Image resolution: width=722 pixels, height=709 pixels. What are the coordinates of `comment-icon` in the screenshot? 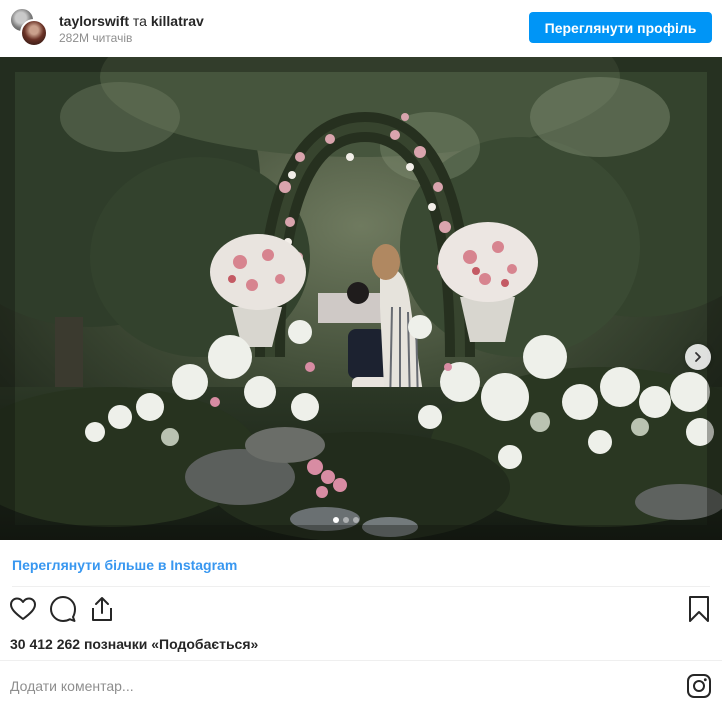 It's located at (63, 611).